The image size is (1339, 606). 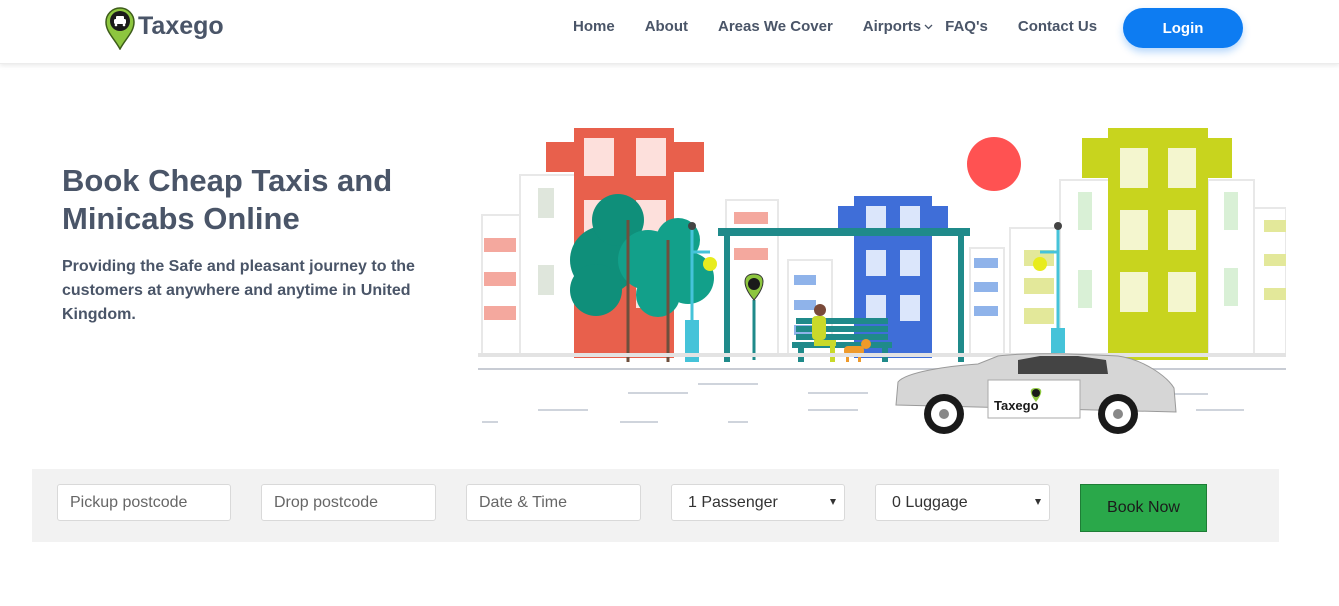 What do you see at coordinates (1183, 28) in the screenshot?
I see `login-button: Login` at bounding box center [1183, 28].